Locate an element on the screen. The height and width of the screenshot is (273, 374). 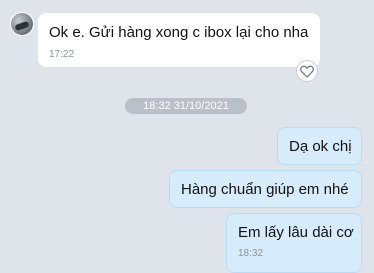
heart-icon is located at coordinates (307, 71).